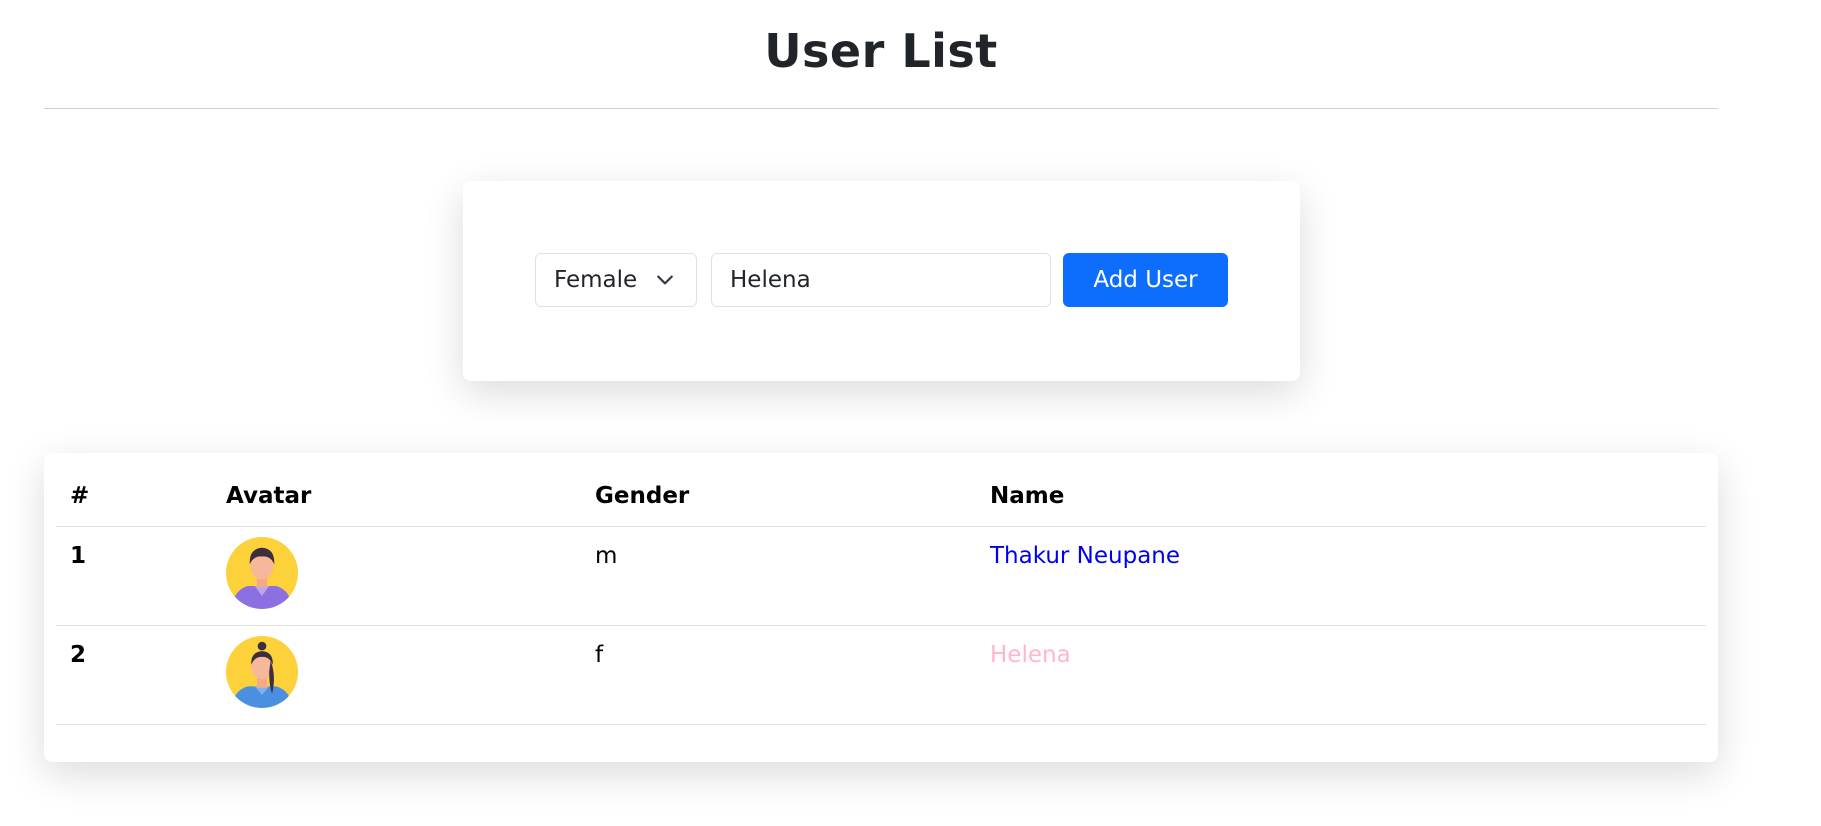  What do you see at coordinates (665, 280) in the screenshot?
I see `chevron-down-icon` at bounding box center [665, 280].